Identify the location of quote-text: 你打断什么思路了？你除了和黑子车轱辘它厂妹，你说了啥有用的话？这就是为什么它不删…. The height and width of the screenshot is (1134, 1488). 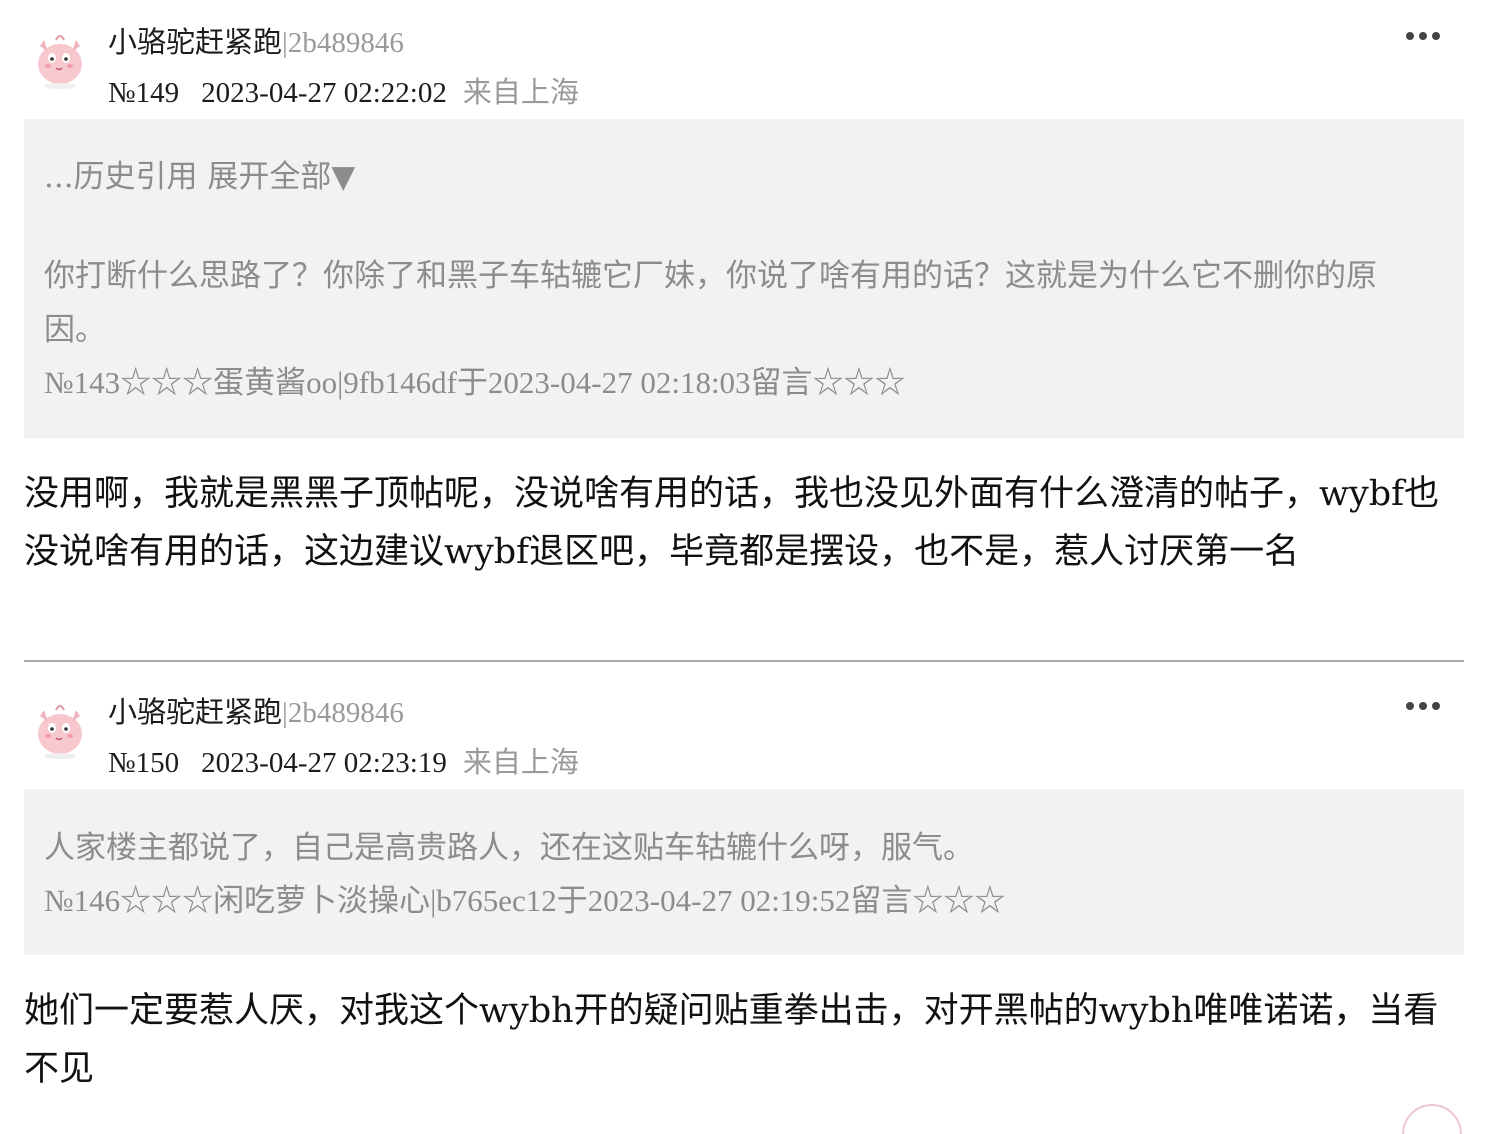
(710, 303).